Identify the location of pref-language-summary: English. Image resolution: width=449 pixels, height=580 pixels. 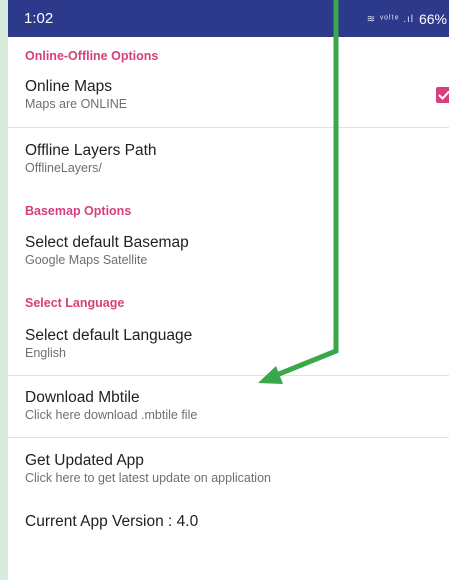
(45, 353).